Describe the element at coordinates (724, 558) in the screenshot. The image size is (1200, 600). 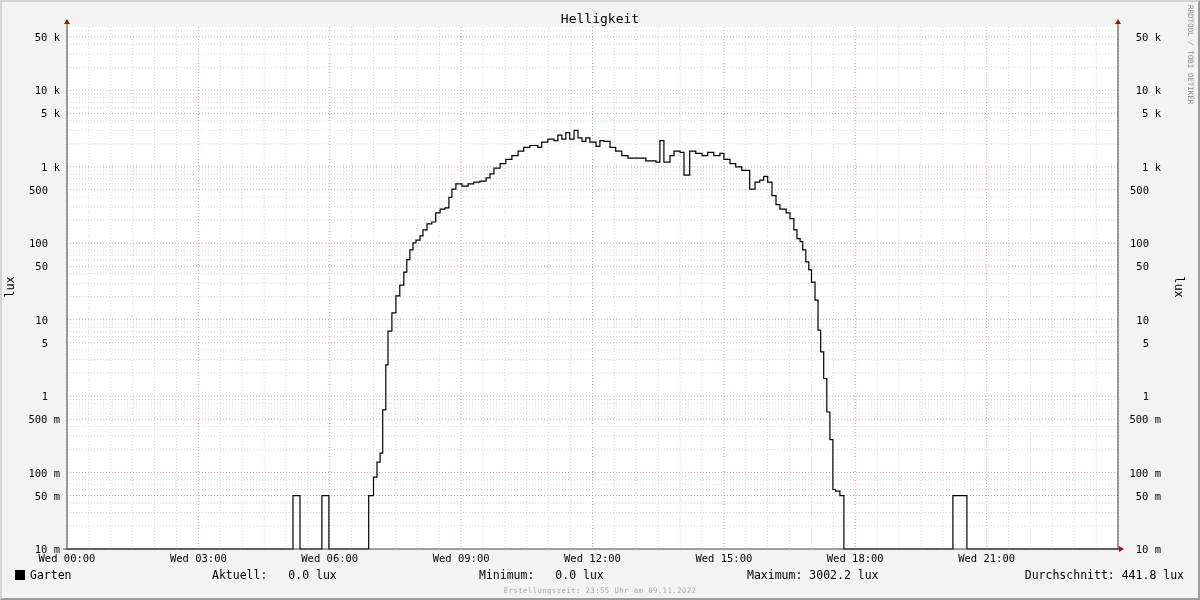
I see `axis-tick-label: Wed 15:00` at that location.